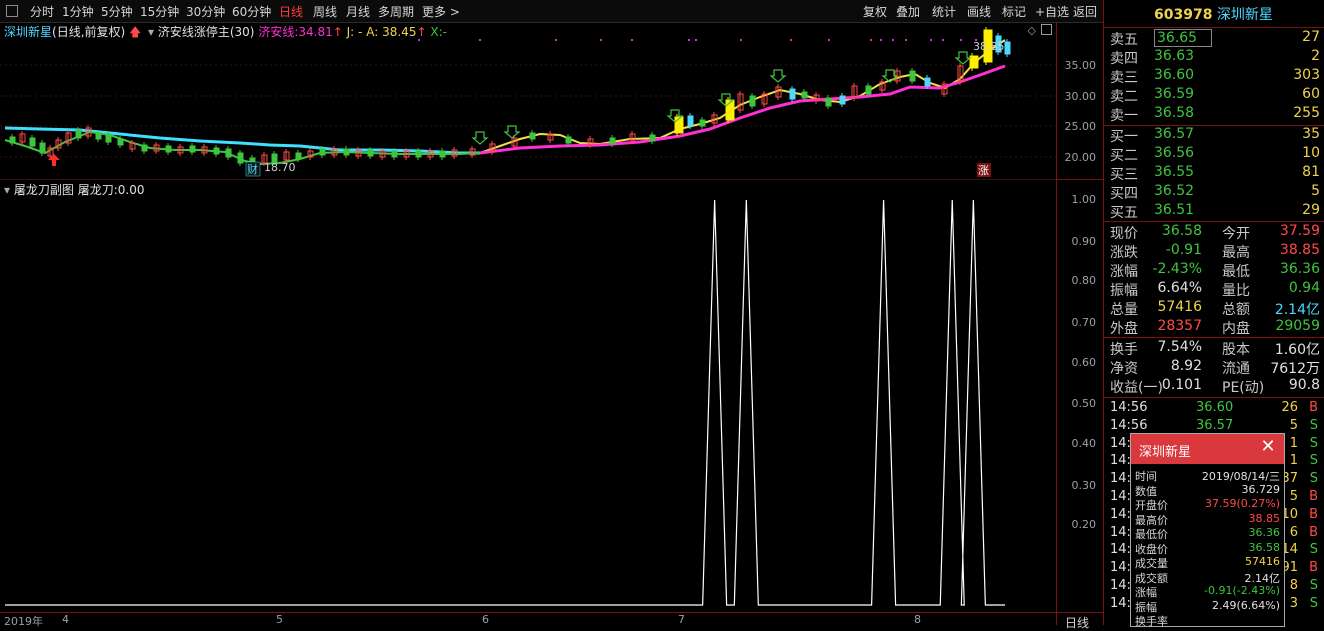 Image resolution: width=1324 pixels, height=631 pixels. What do you see at coordinates (1085, 11) in the screenshot?
I see `toolbar-action-6: 返回` at bounding box center [1085, 11].